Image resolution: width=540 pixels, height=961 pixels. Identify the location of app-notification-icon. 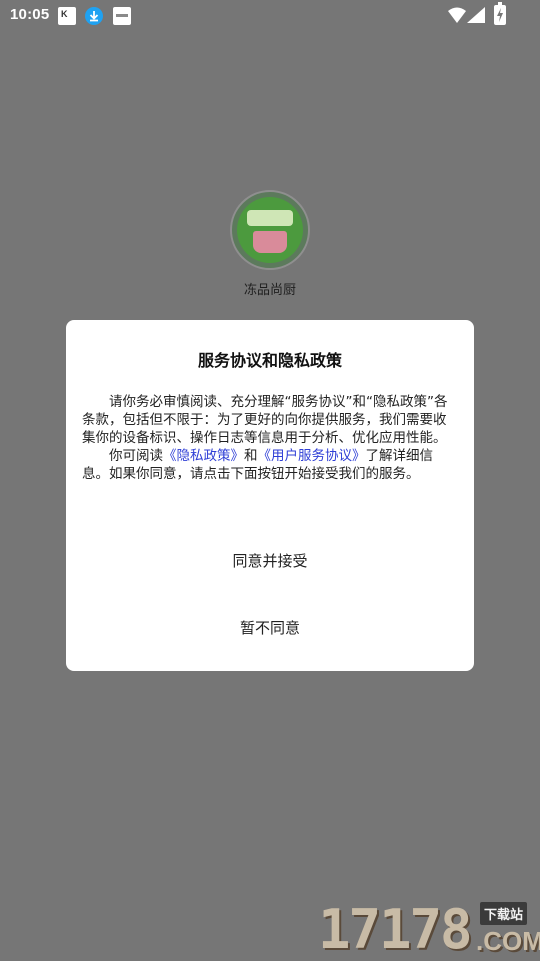
(122, 16).